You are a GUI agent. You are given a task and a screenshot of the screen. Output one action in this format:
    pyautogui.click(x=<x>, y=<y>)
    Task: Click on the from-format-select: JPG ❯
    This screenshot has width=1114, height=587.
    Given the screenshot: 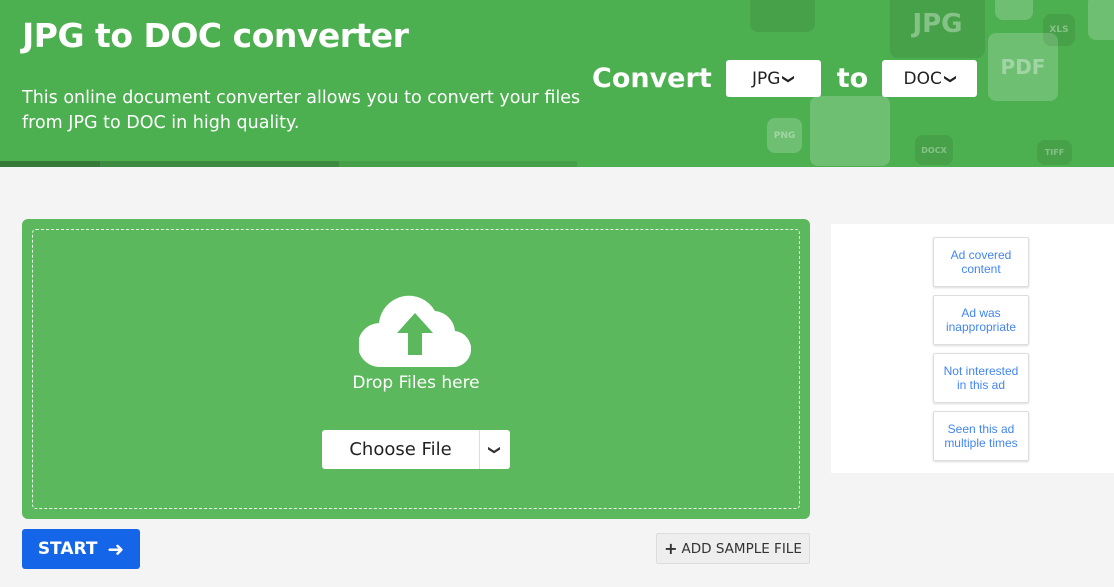 What is the action you would take?
    pyautogui.click(x=773, y=78)
    